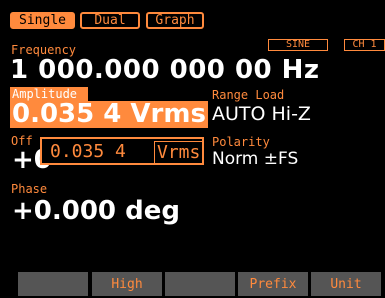 Image resolution: width=385 pixels, height=298 pixels. What do you see at coordinates (241, 142) in the screenshot?
I see `polarity-label: Polarity` at bounding box center [241, 142].